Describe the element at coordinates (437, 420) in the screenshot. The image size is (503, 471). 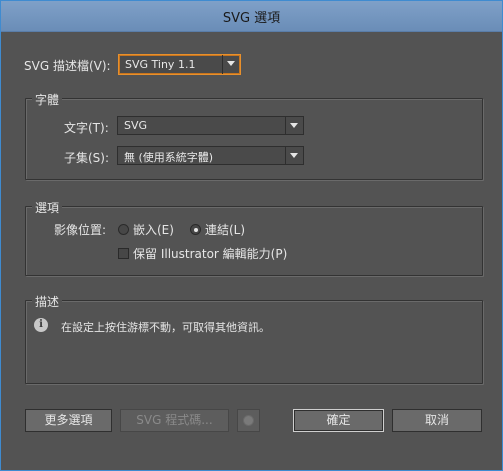
I see `cancel-button: 取消` at that location.